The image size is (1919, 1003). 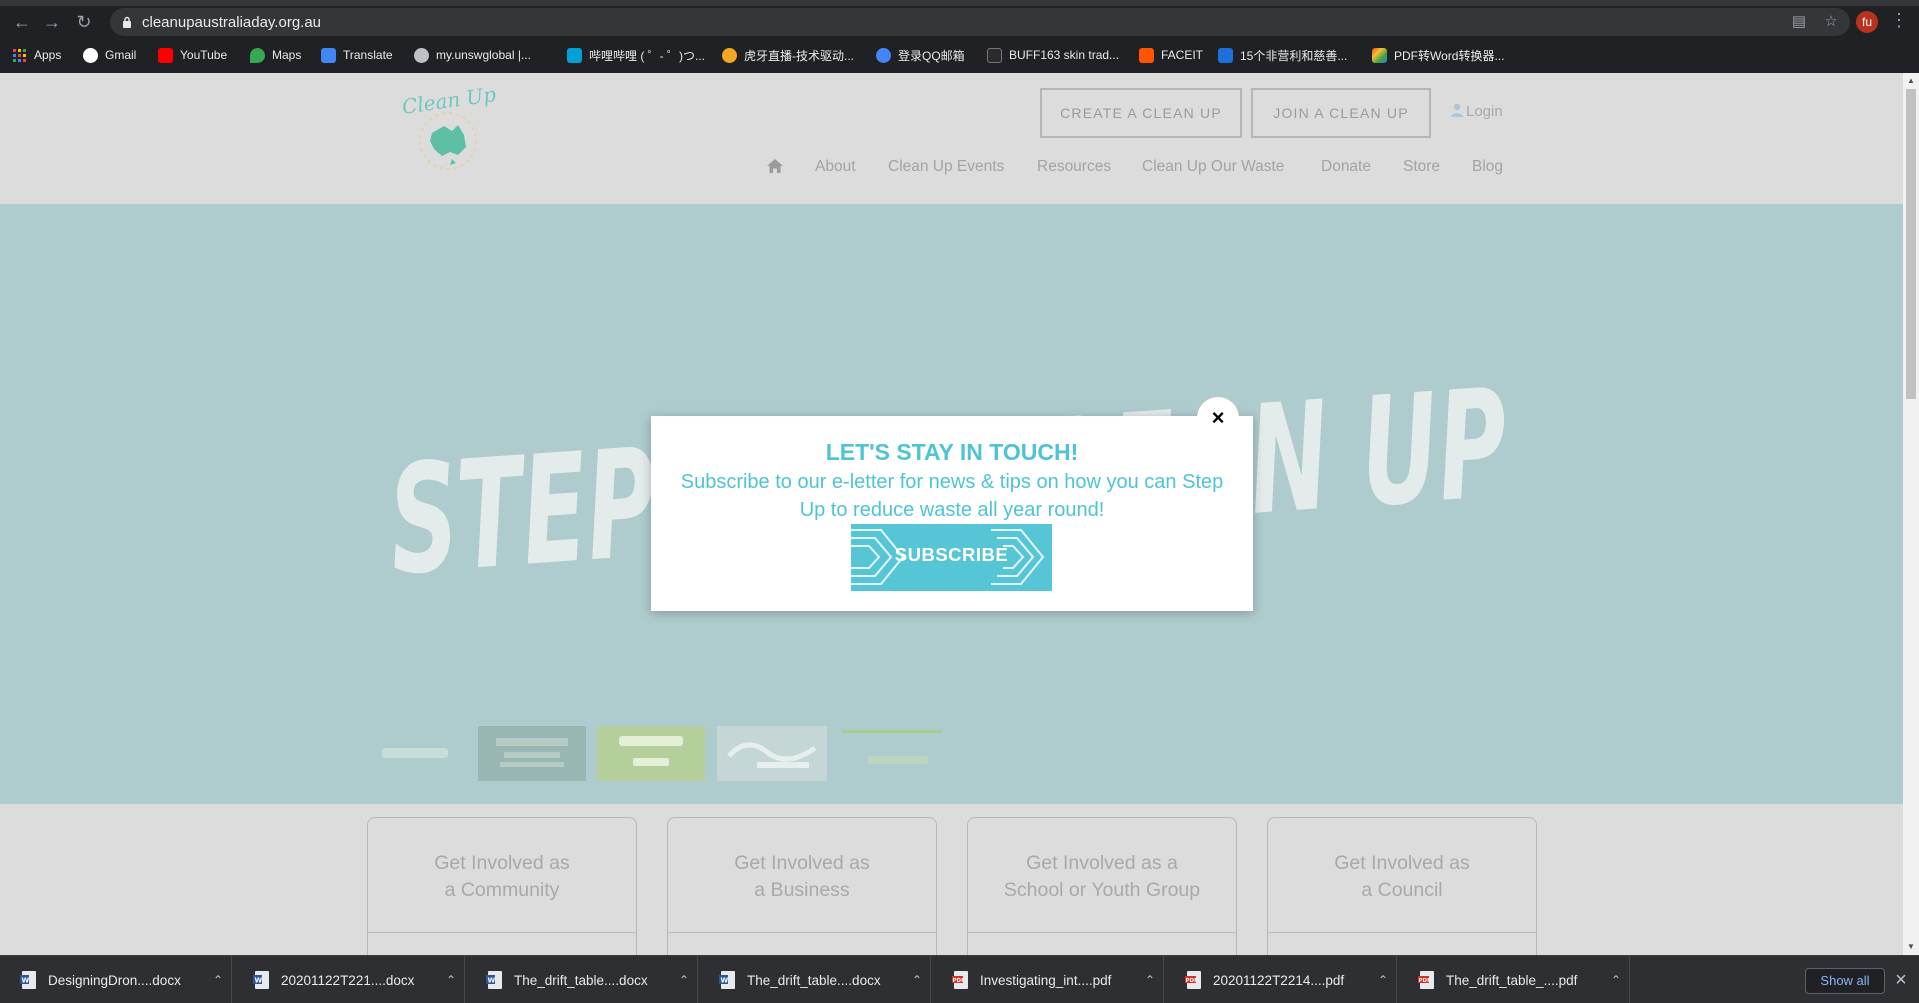 I want to click on youtube-icon, so click(x=165, y=55).